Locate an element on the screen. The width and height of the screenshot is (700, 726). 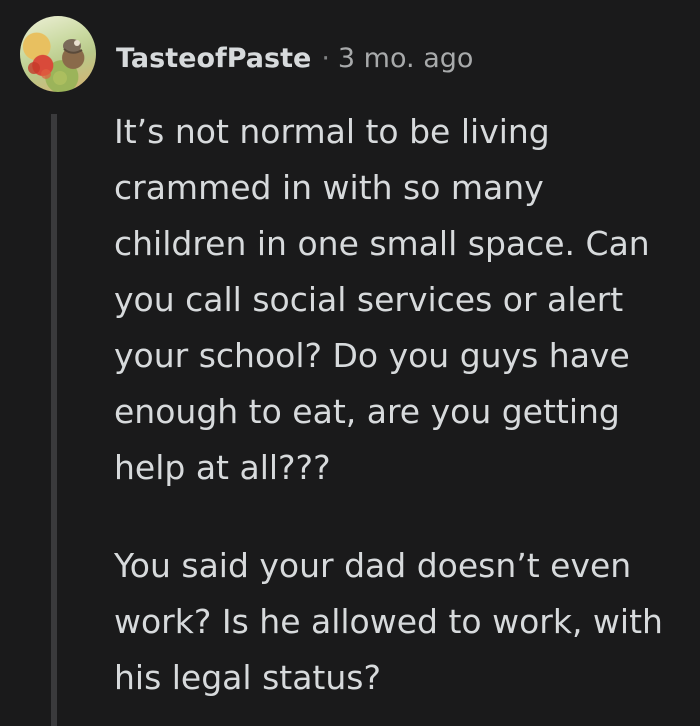
thread-collapse-line is located at coordinates (54, 420).